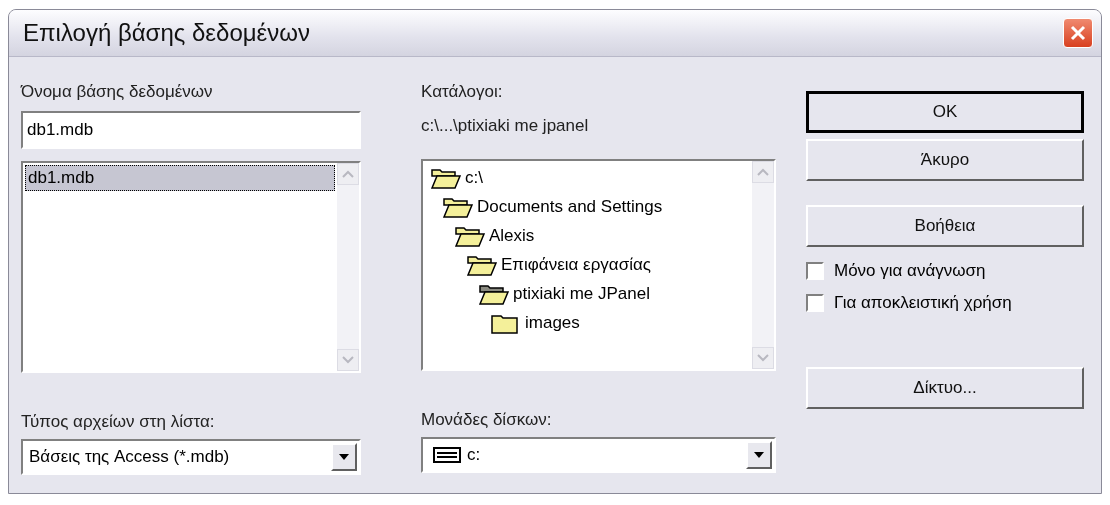 The image size is (1110, 505). What do you see at coordinates (462, 92) in the screenshot?
I see `directories-label: Κατάλογοι:` at bounding box center [462, 92].